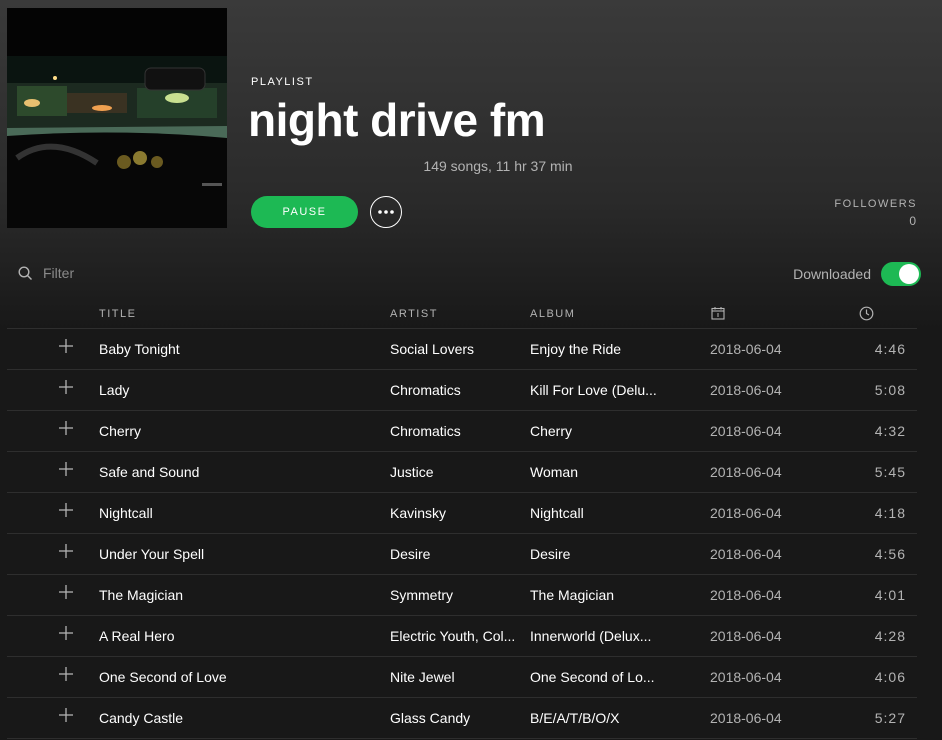  I want to click on track-album-link: Desire, so click(594, 554).